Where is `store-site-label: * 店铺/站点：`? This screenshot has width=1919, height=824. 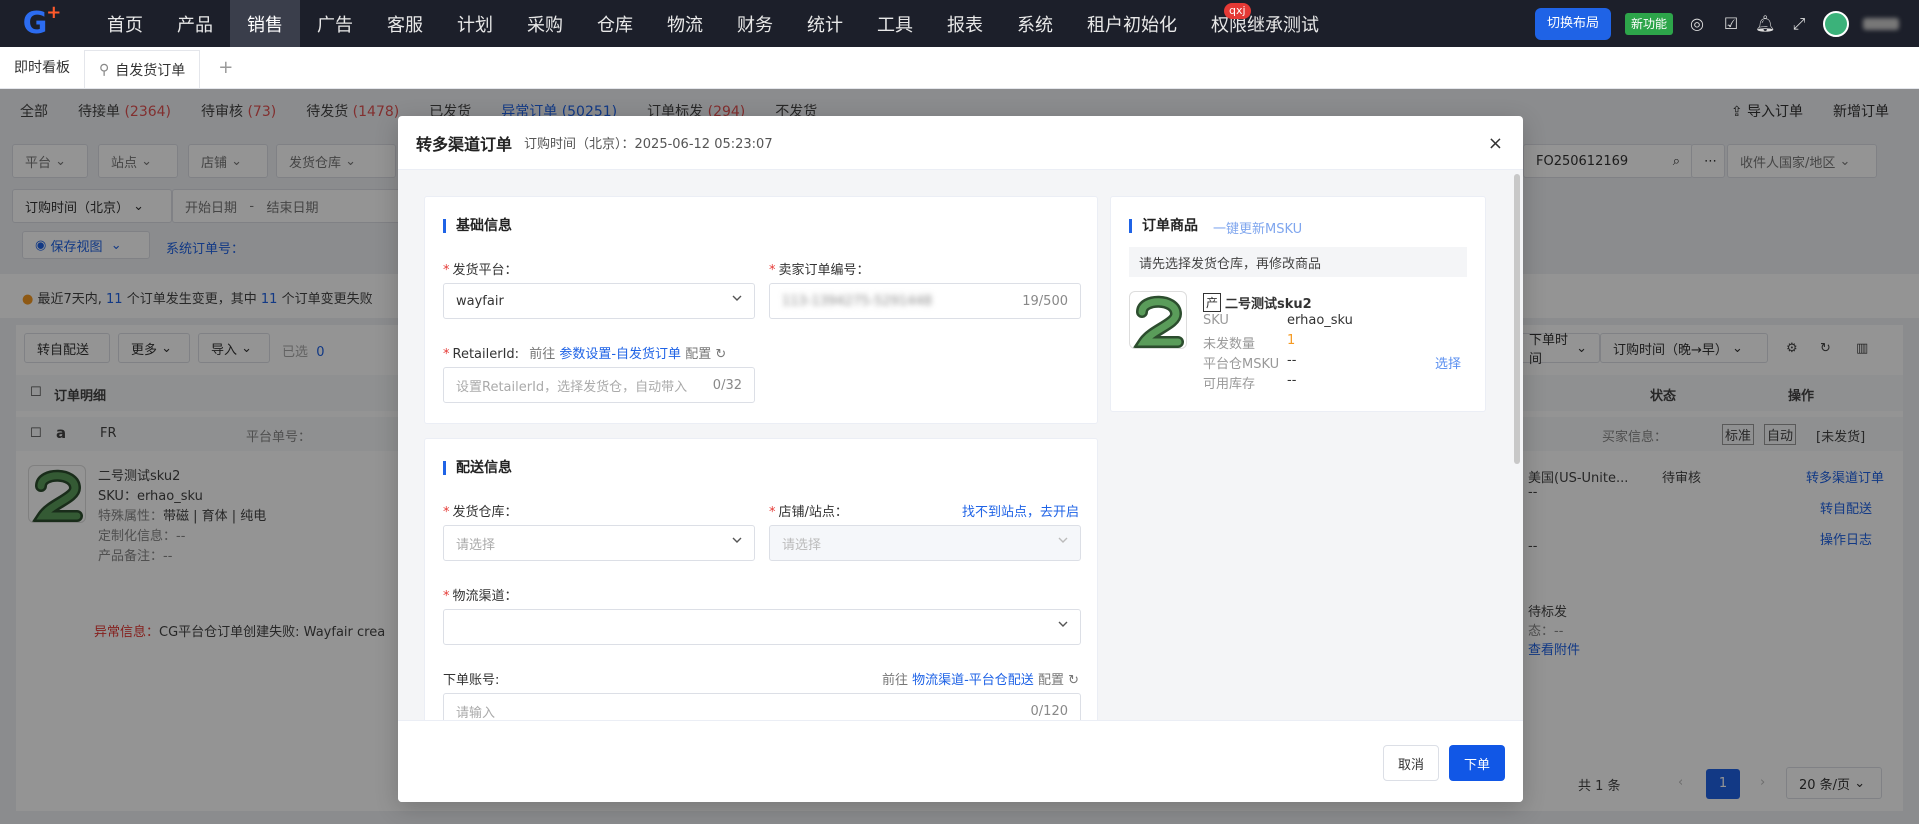 store-site-label: * 店铺/站点： is located at coordinates (808, 510).